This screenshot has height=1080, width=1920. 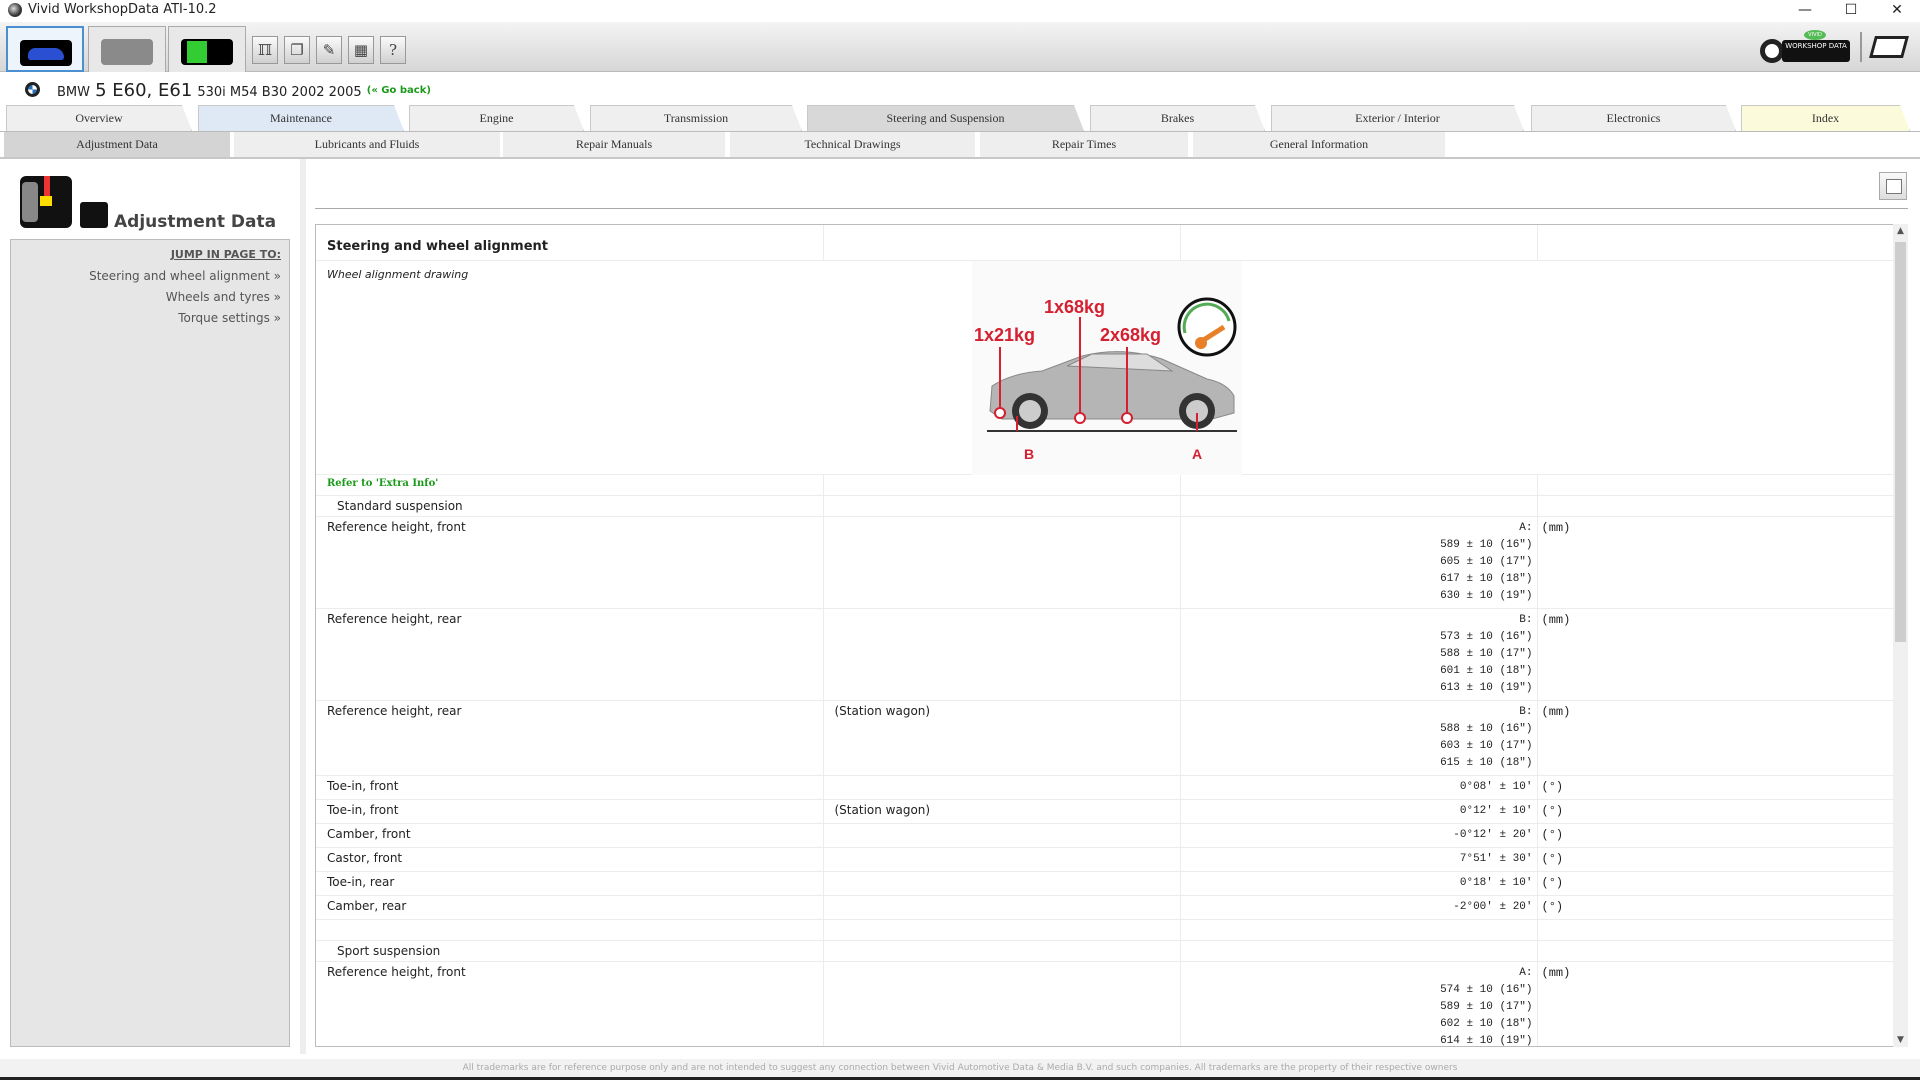 I want to click on table-row, so click(x=1104, y=930).